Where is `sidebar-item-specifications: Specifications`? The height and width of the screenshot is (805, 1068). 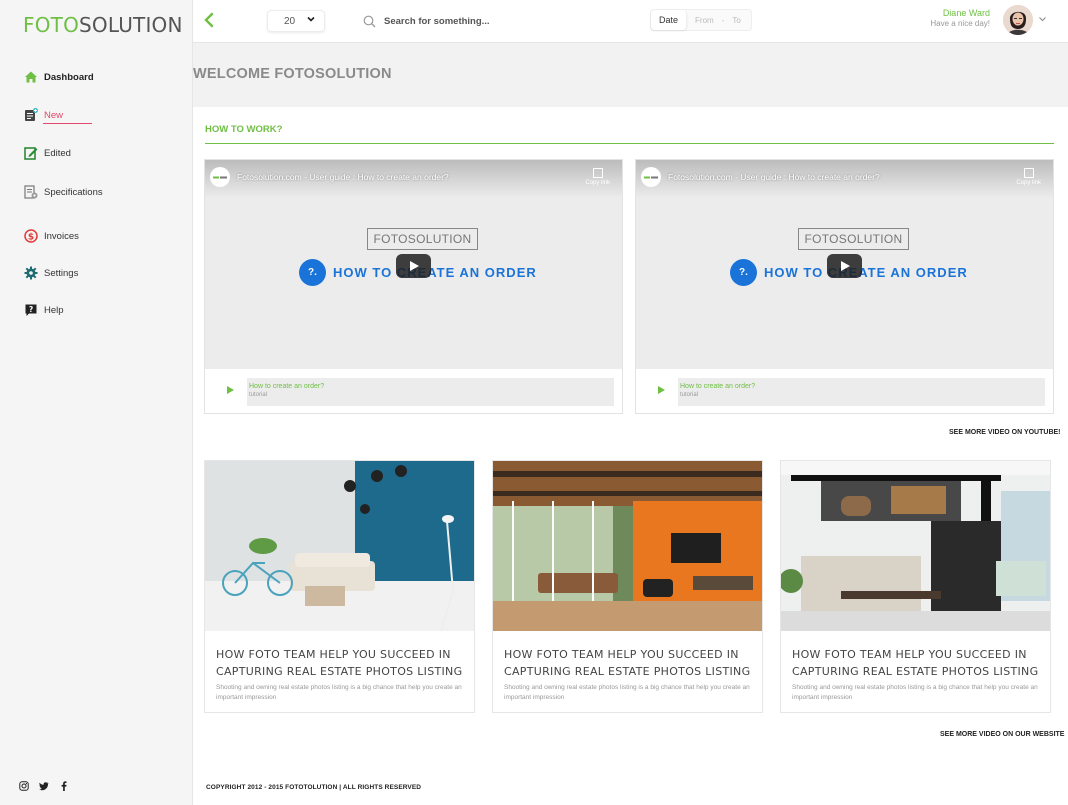
sidebar-item-specifications: Specifications is located at coordinates (63, 192).